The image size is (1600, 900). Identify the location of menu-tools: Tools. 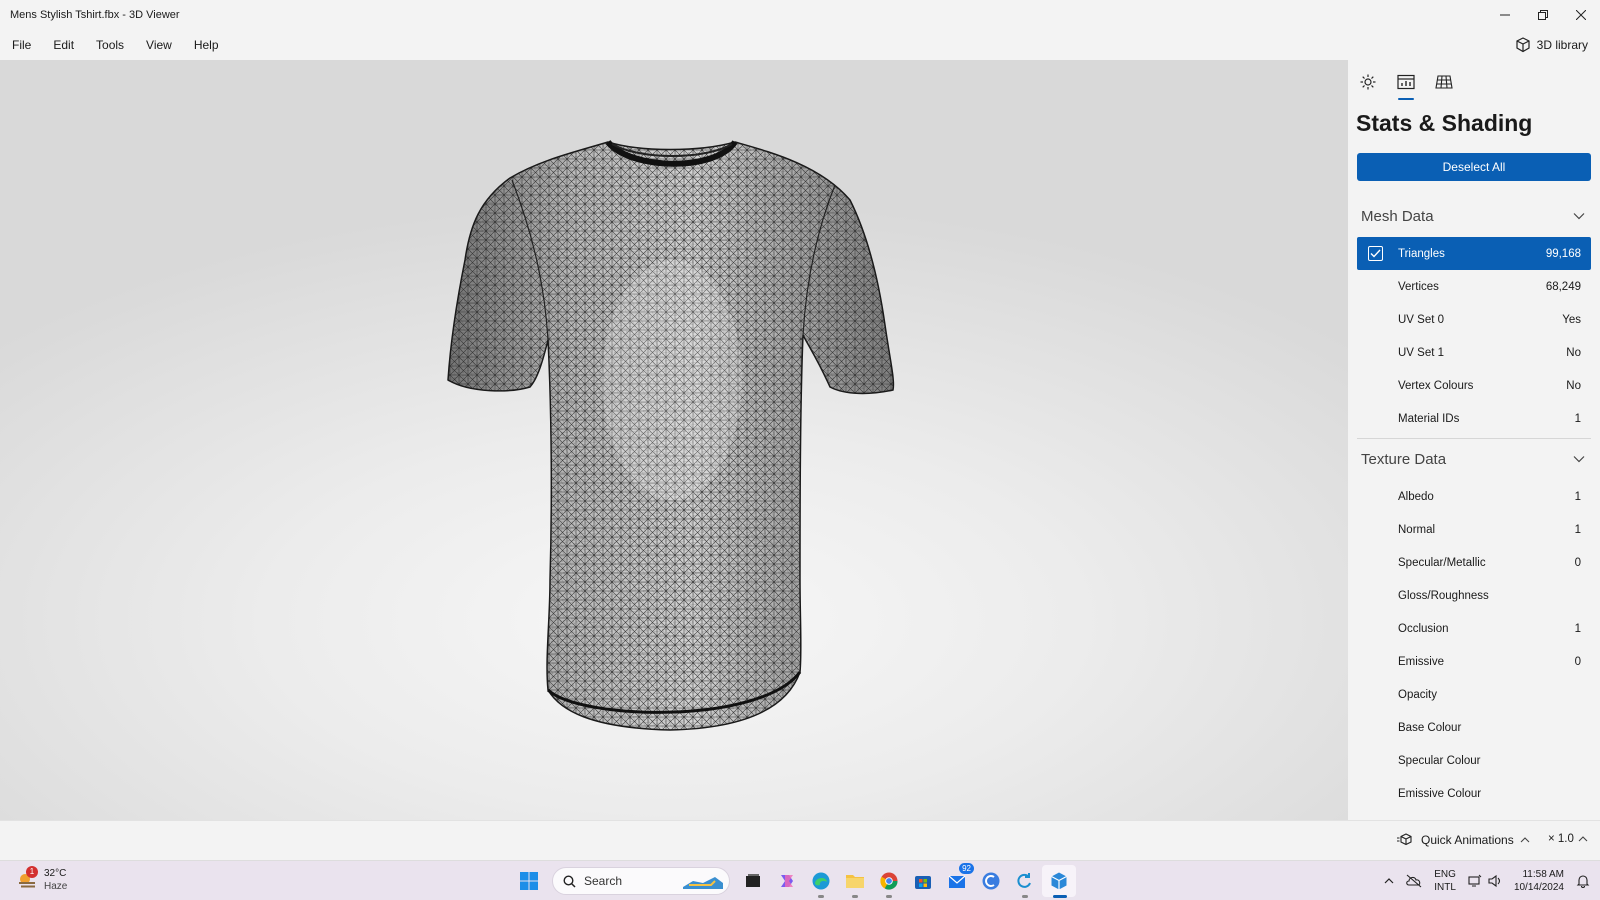
(110, 45).